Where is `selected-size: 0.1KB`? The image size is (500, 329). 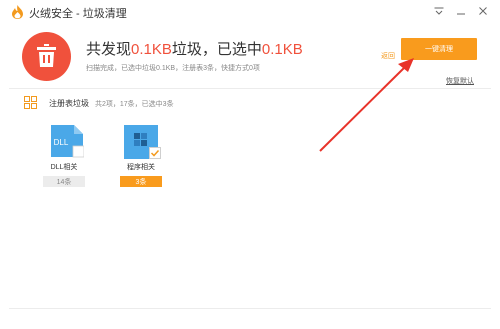
selected-size: 0.1KB is located at coordinates (282, 49).